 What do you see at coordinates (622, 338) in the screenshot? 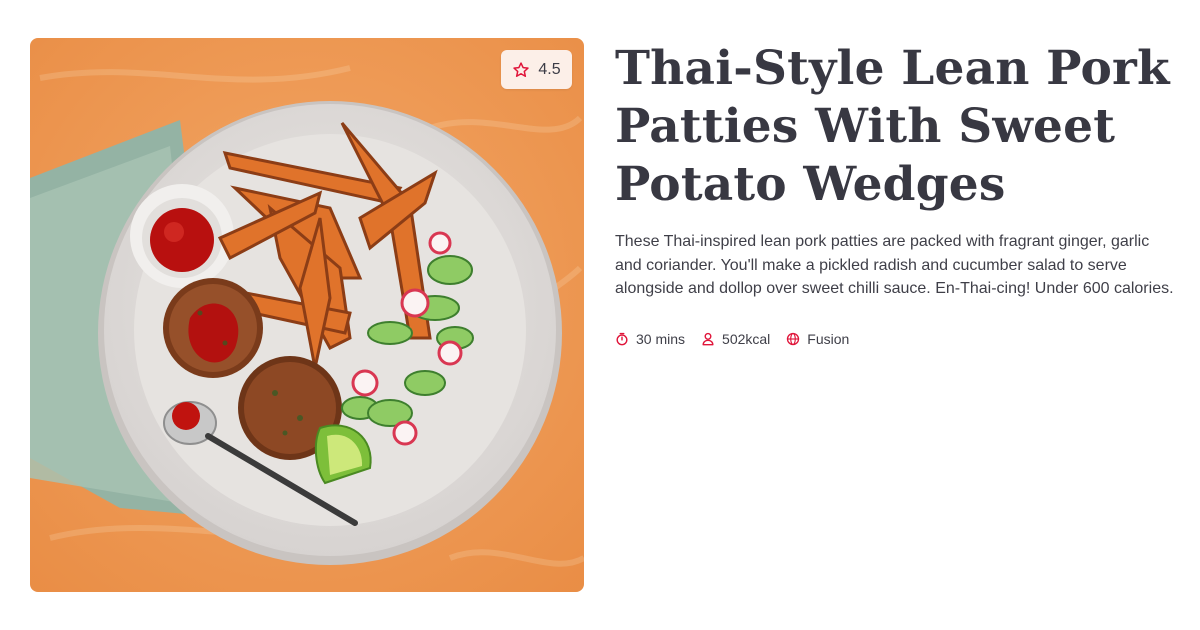
I see `stopwatch-icon` at bounding box center [622, 338].